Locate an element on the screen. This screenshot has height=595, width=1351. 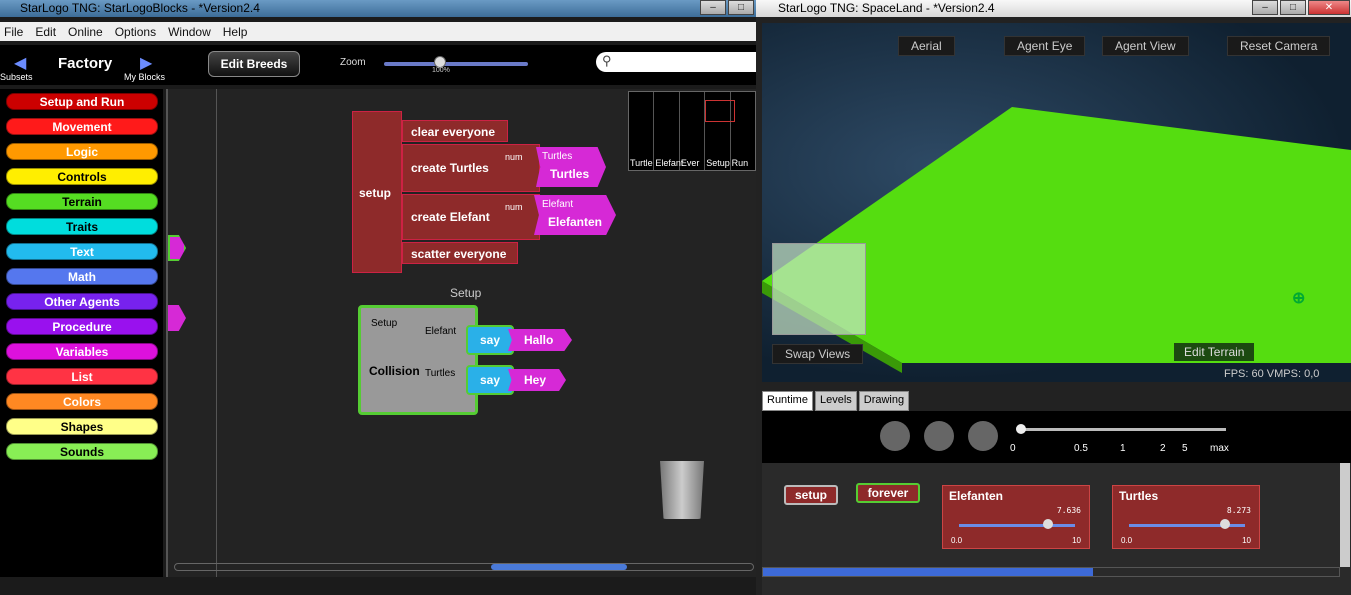
zoom-label: Zoom is located at coordinates (353, 62).